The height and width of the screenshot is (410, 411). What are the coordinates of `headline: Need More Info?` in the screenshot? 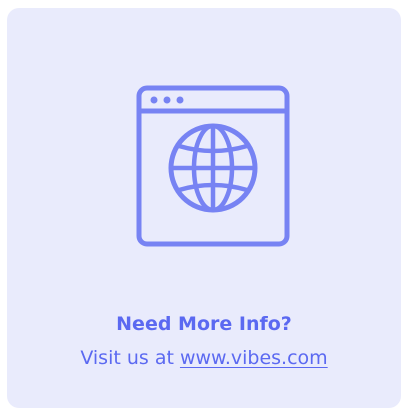 It's located at (204, 324).